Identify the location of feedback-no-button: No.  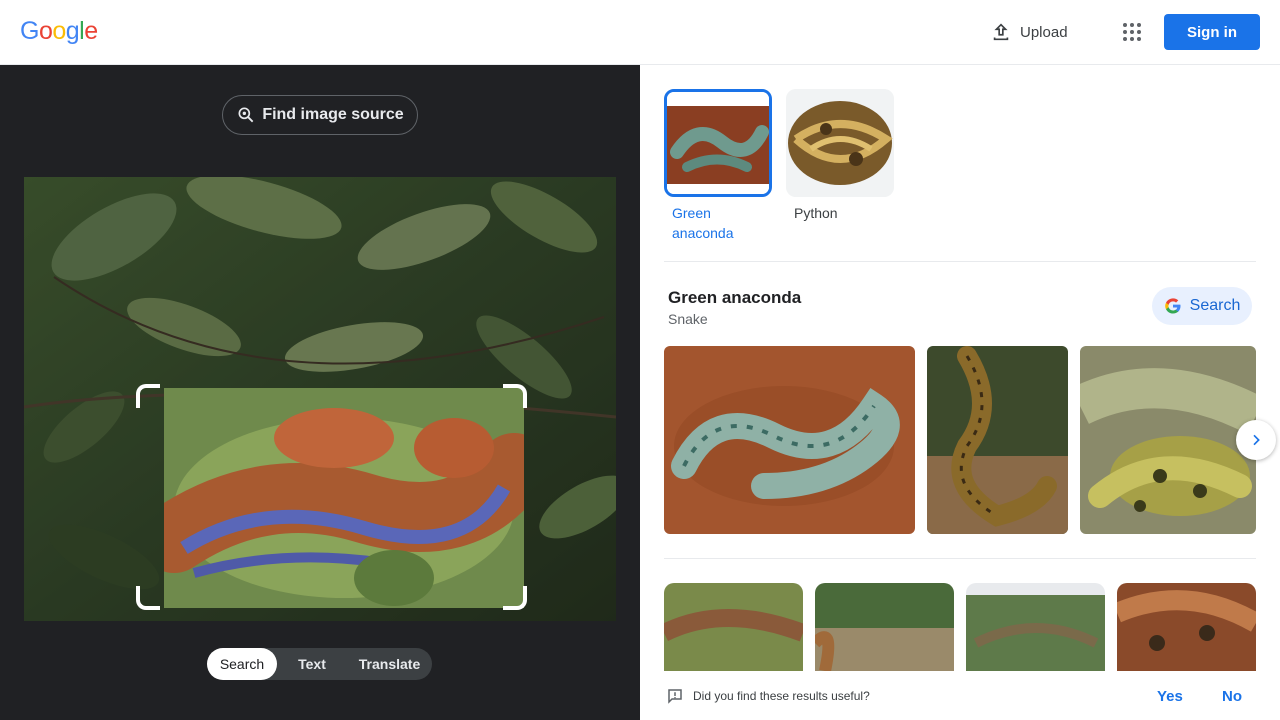
(1232, 696).